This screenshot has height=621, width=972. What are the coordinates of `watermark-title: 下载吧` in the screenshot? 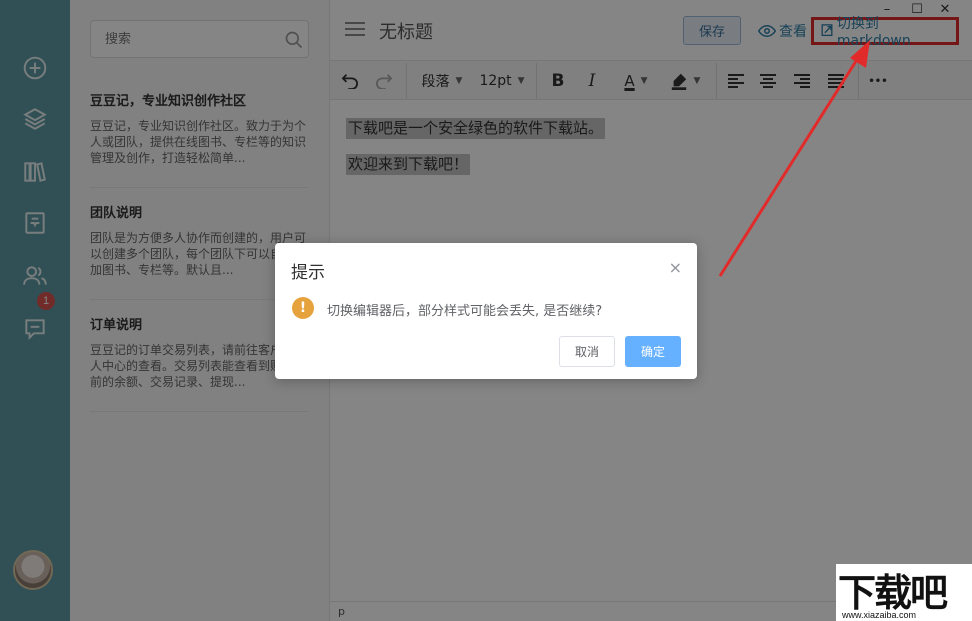 It's located at (892, 589).